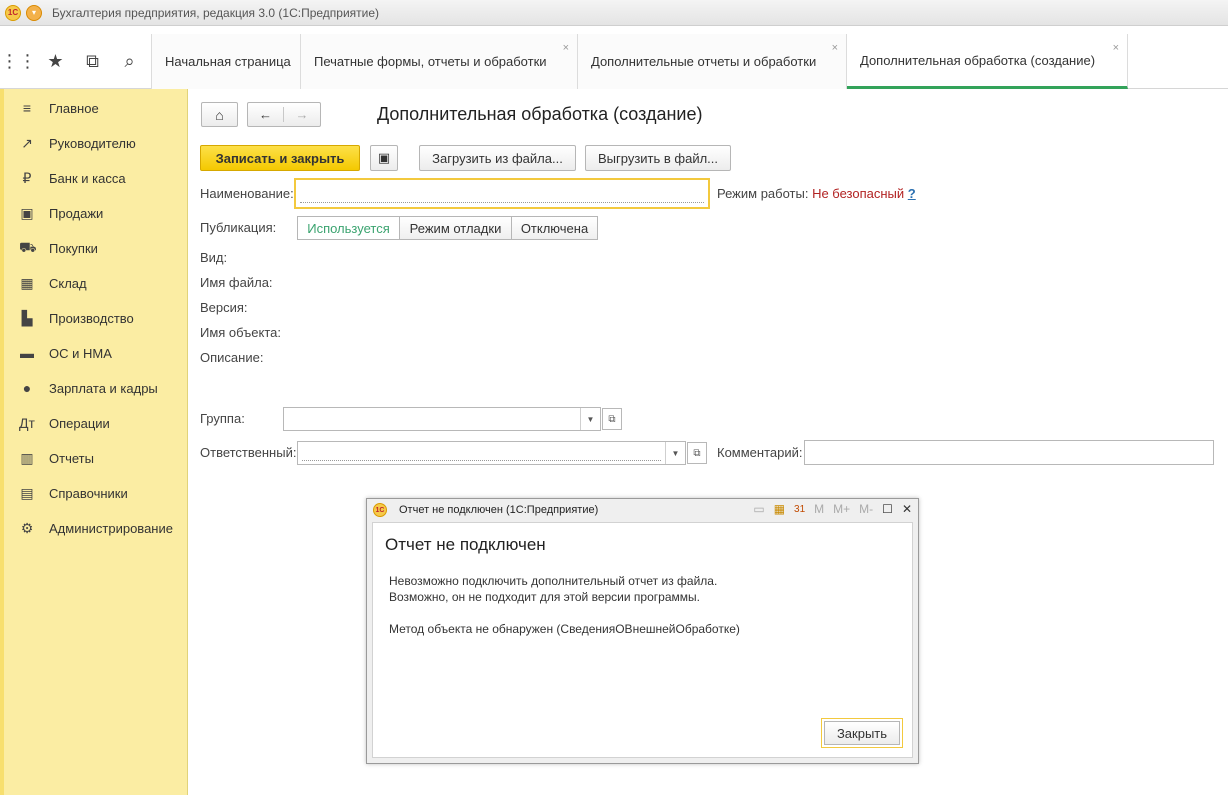 The image size is (1228, 795). I want to click on memory-m-button: M, so click(819, 509).